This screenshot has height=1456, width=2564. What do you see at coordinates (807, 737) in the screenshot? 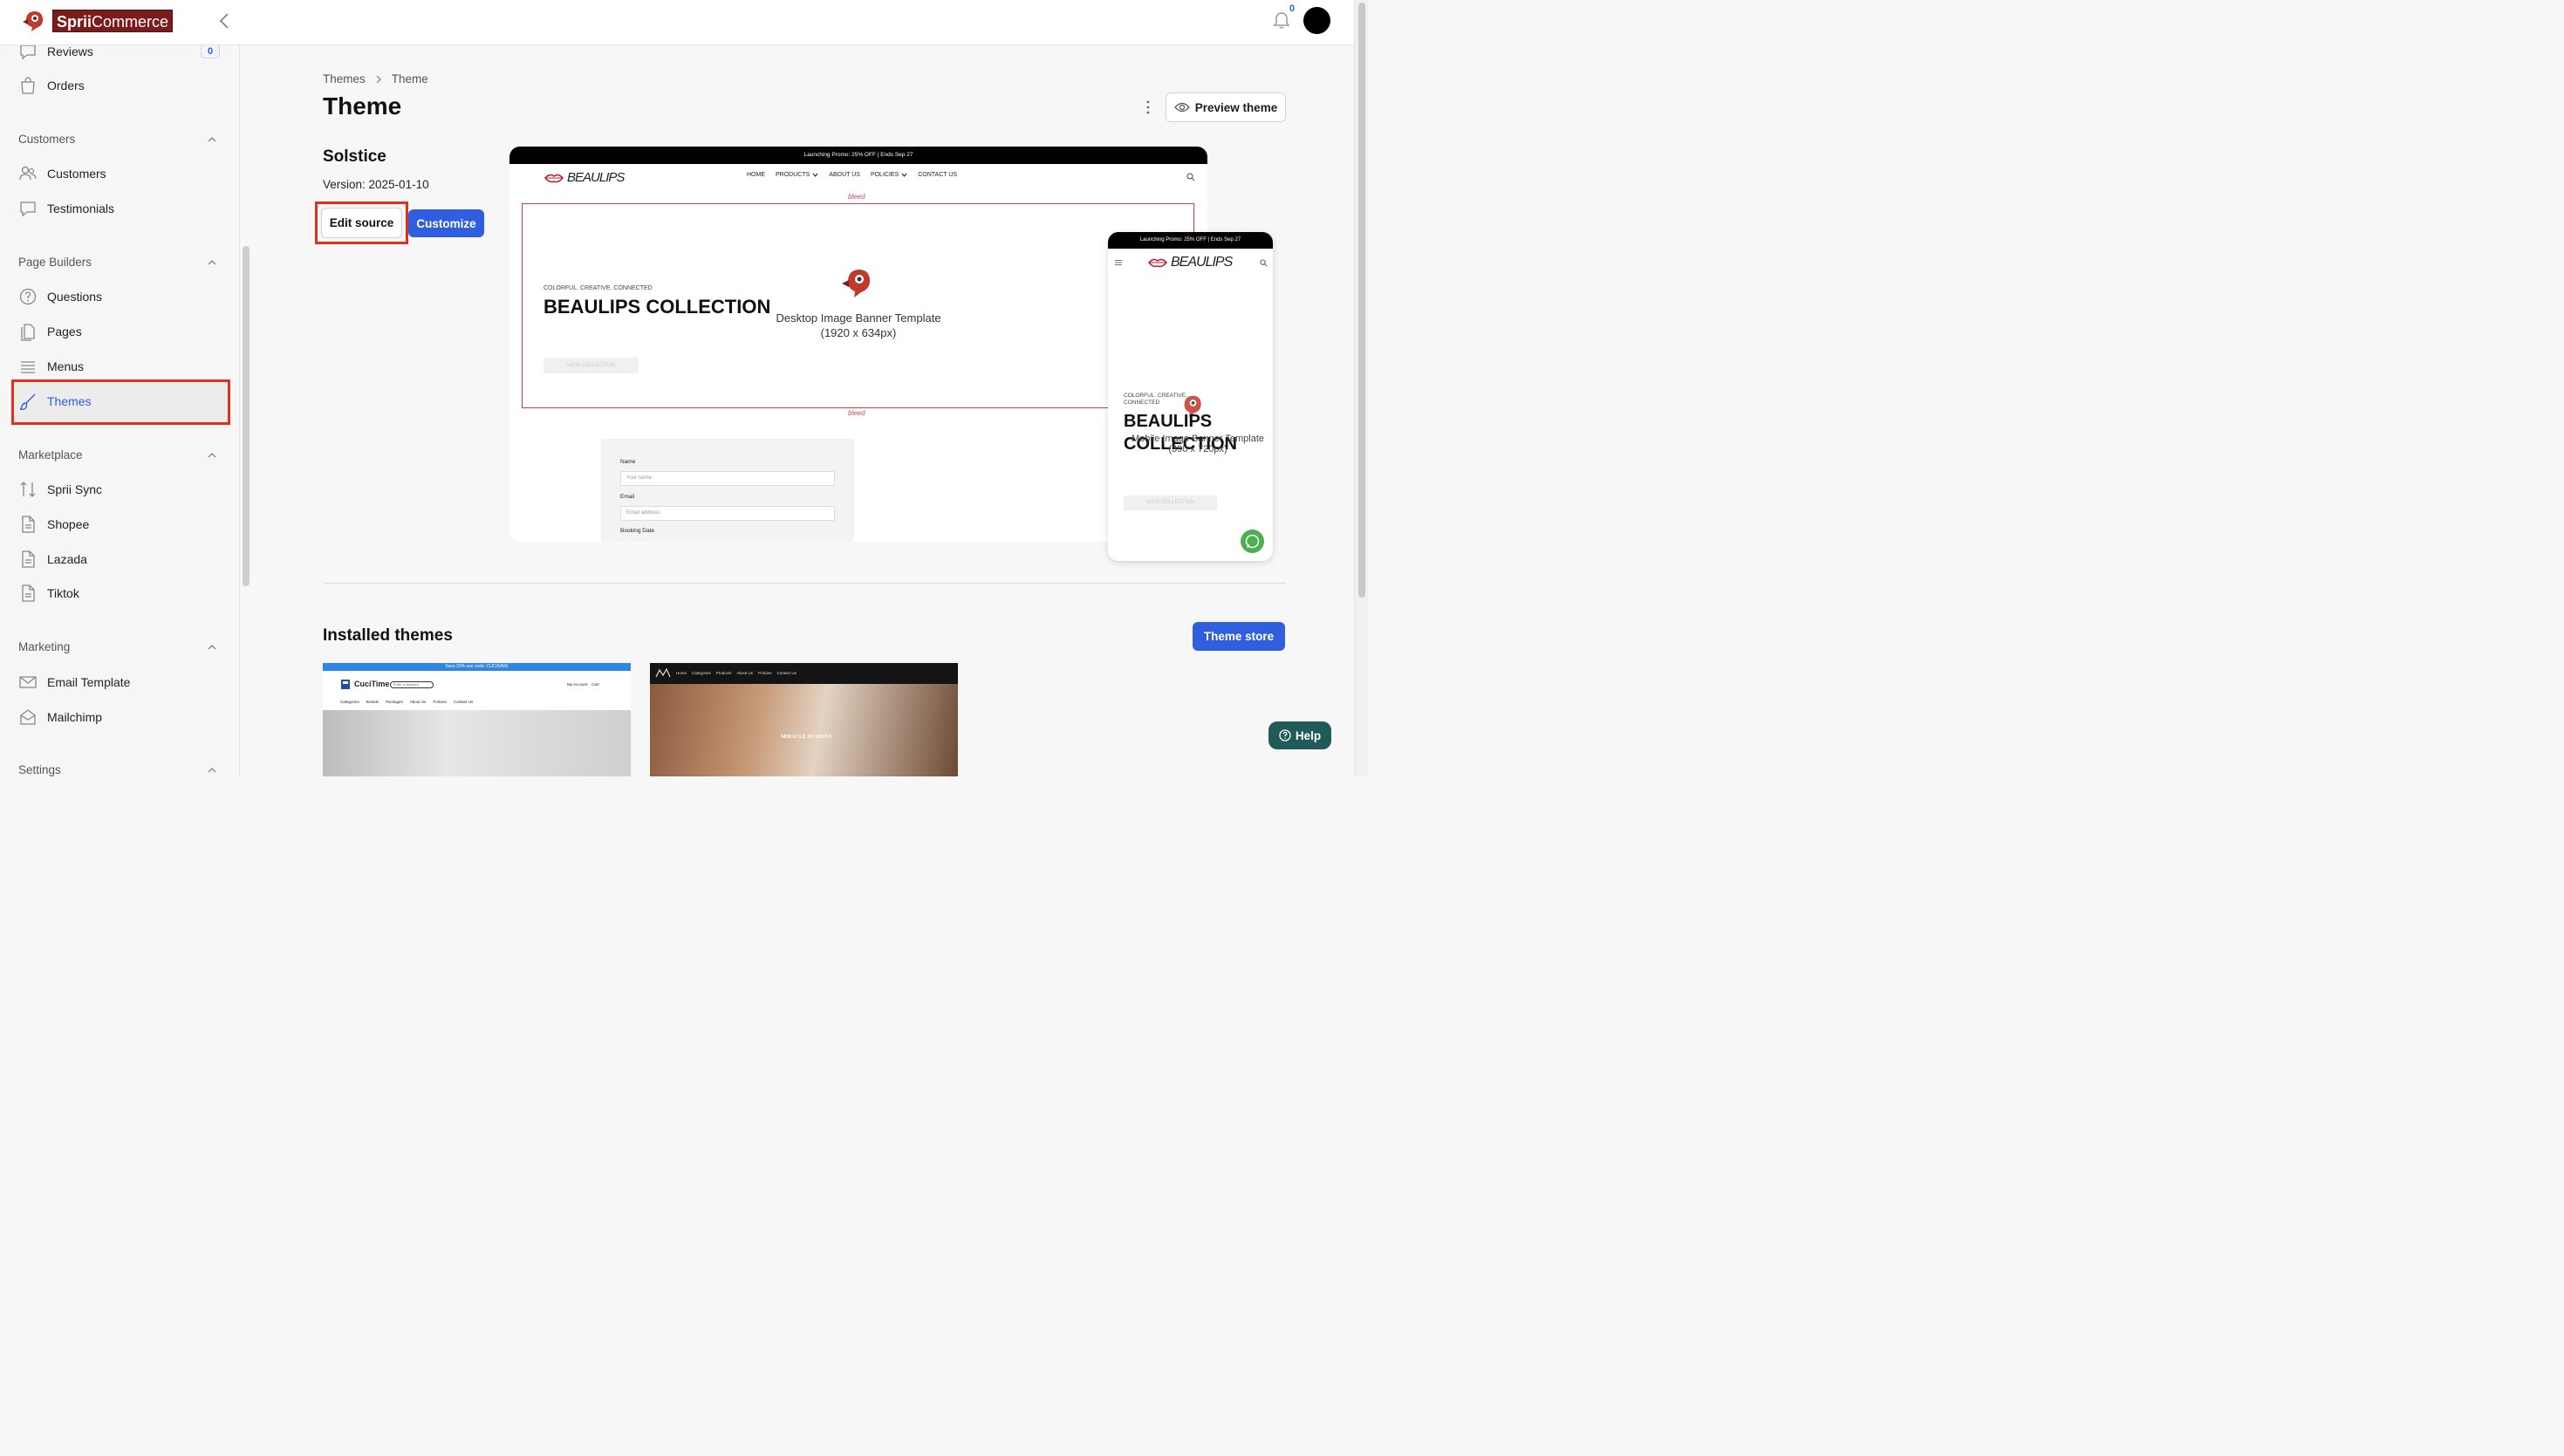
I see `theme2-hero-text: MIRACLE SCARVES` at bounding box center [807, 737].